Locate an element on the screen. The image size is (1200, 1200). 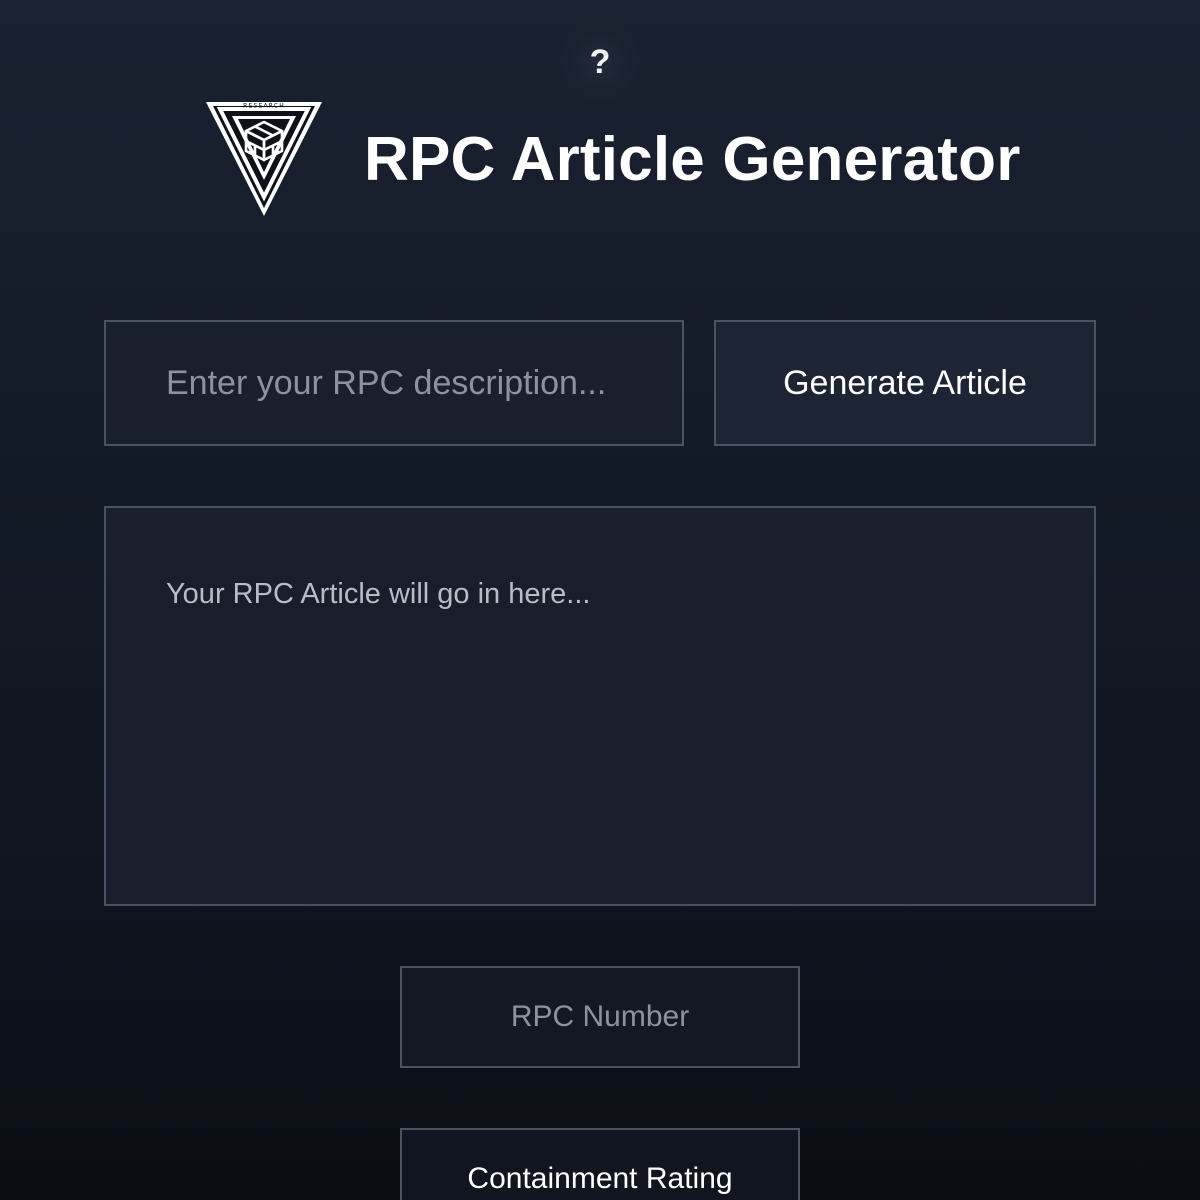
page-header: RESEARCH RPC Article Generator is located at coordinates (610, 160).